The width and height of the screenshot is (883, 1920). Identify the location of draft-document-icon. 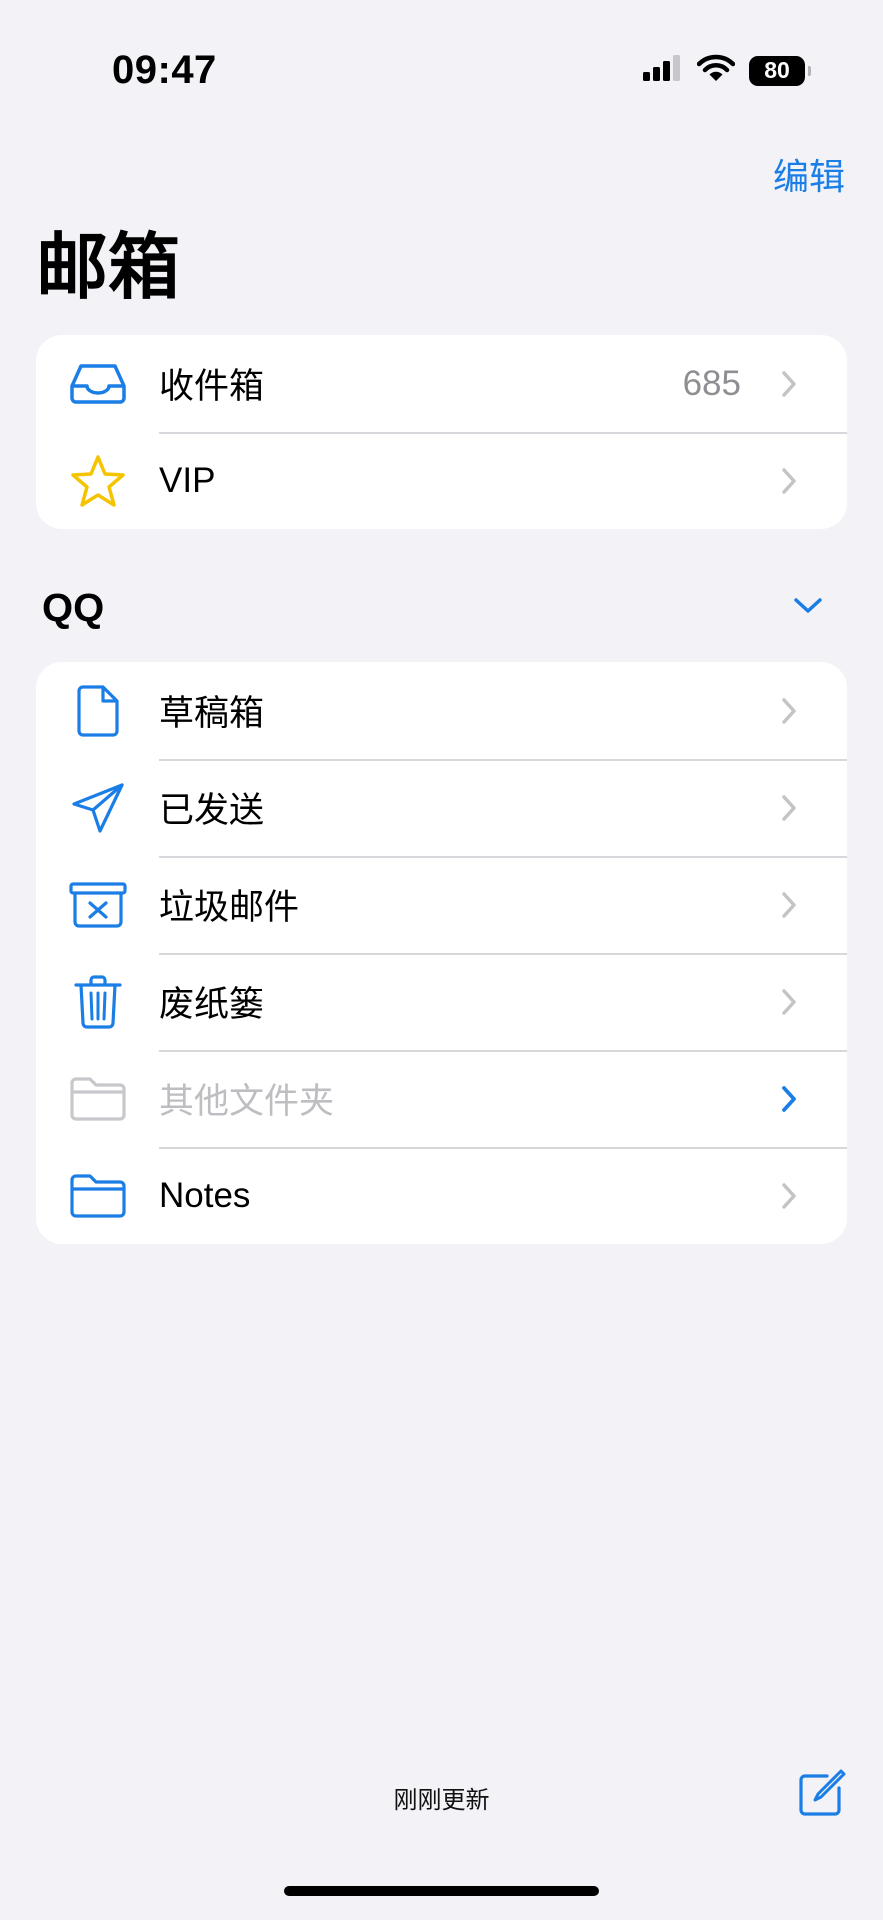
(97, 710).